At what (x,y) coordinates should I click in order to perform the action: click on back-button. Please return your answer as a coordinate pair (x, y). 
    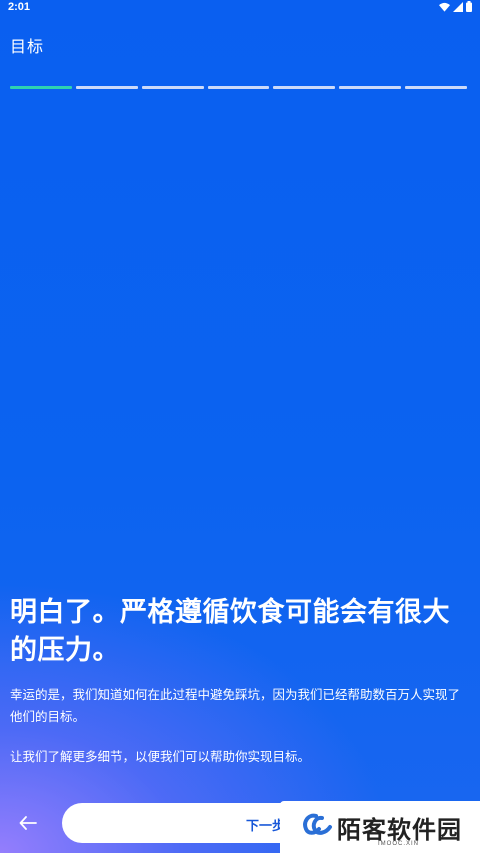
    Looking at the image, I should click on (28, 823).